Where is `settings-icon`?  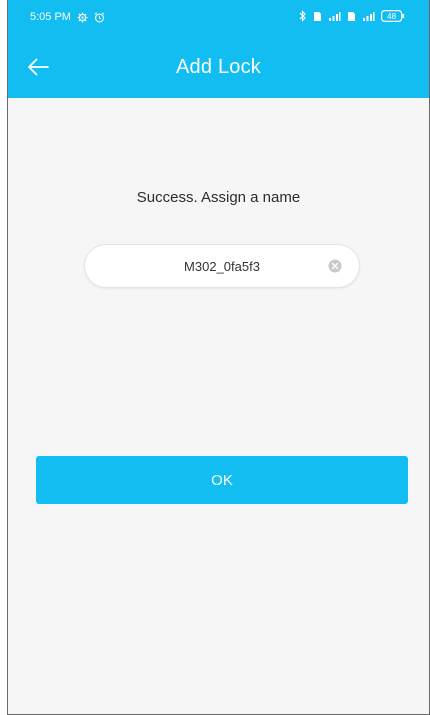 settings-icon is located at coordinates (82, 17).